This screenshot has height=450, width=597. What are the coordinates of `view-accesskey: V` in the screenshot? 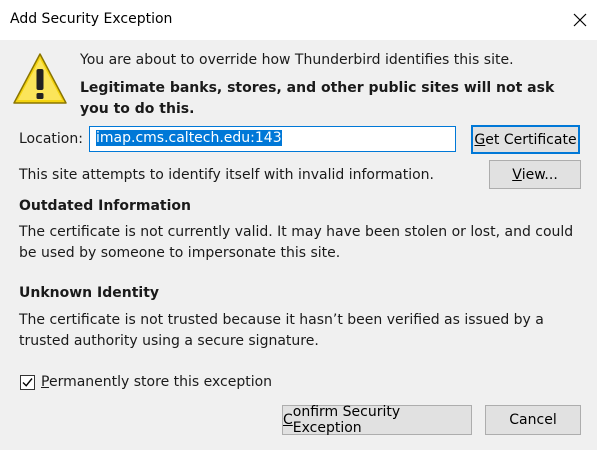 It's located at (517, 174).